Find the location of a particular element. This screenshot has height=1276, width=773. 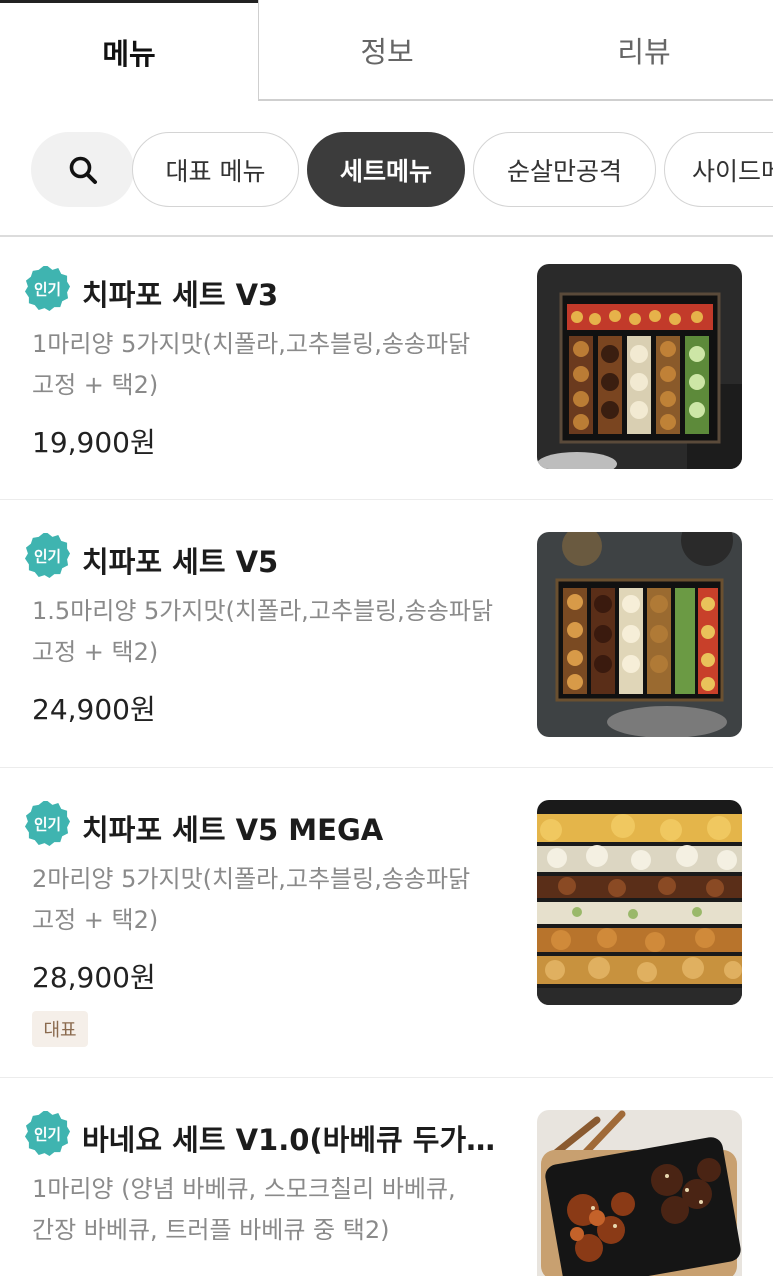

item-name: 치파포 세트 V5 is located at coordinates (180, 562).